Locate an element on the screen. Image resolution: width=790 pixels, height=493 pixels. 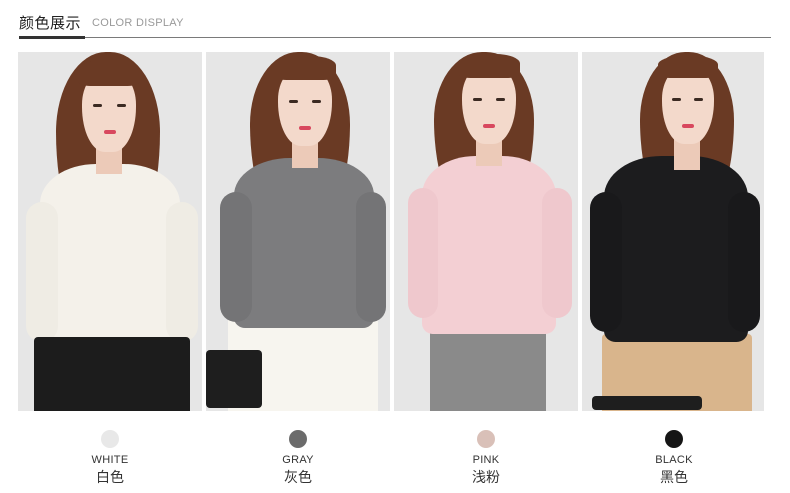
color-name-en: PINK is located at coordinates (486, 460).